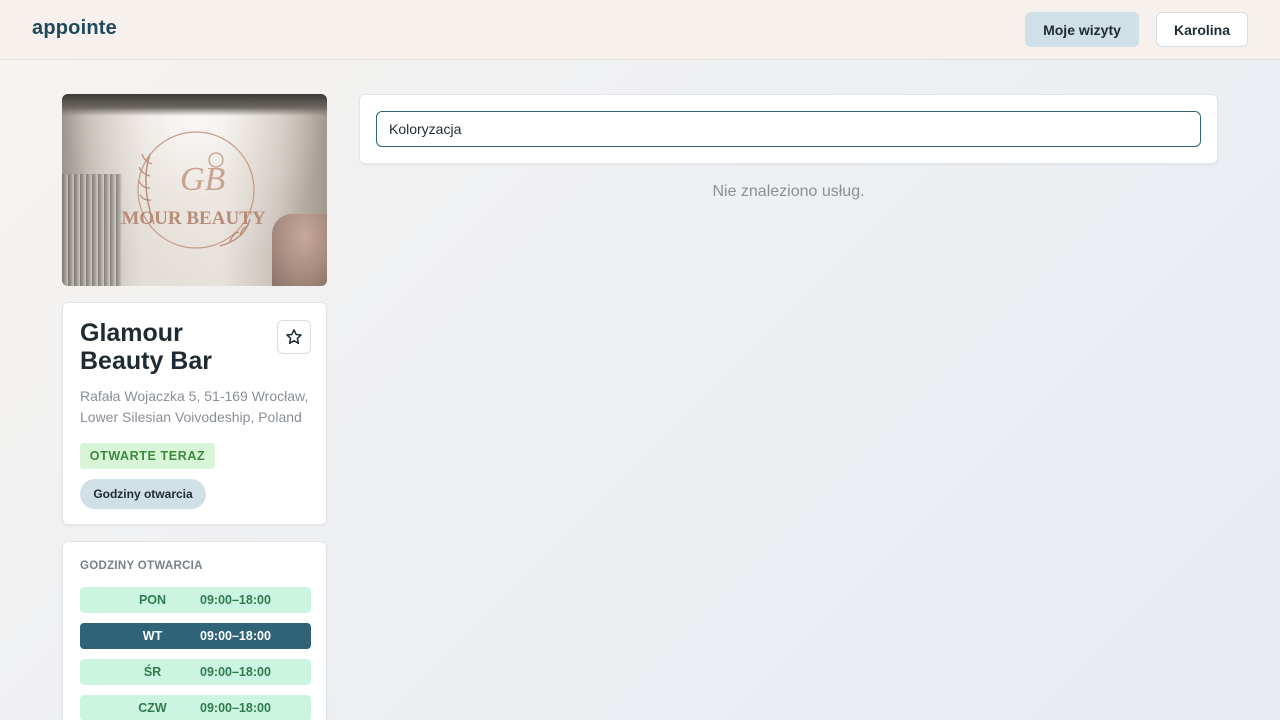 Image resolution: width=1280 pixels, height=720 pixels. What do you see at coordinates (92, 230) in the screenshot?
I see `cover-wall-slats` at bounding box center [92, 230].